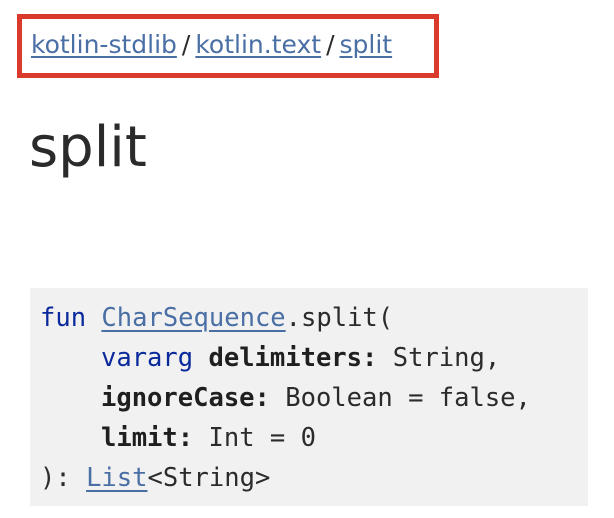  What do you see at coordinates (116, 478) in the screenshot?
I see `return-type-link: List` at bounding box center [116, 478].